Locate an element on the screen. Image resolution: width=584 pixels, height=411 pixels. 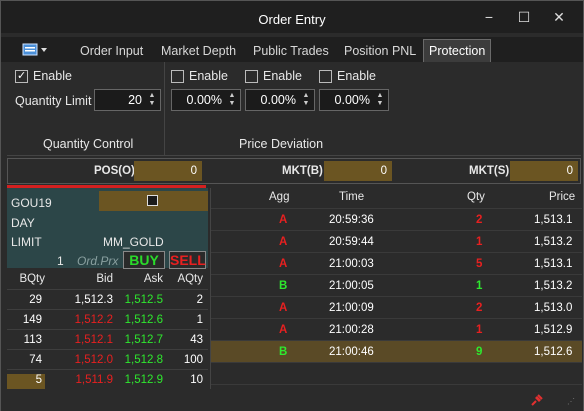
trade-row: A 21:00:03 5 1,513.1 is located at coordinates (396, 263).